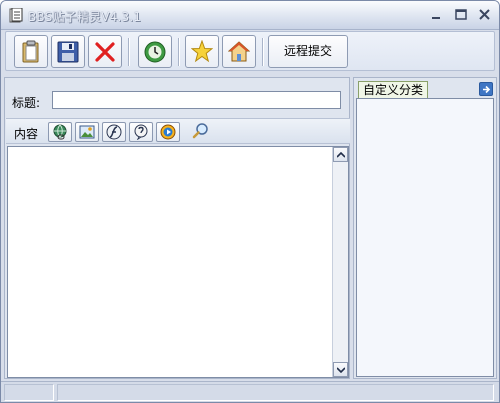 The image size is (500, 403). I want to click on insert-media-button, so click(168, 132).